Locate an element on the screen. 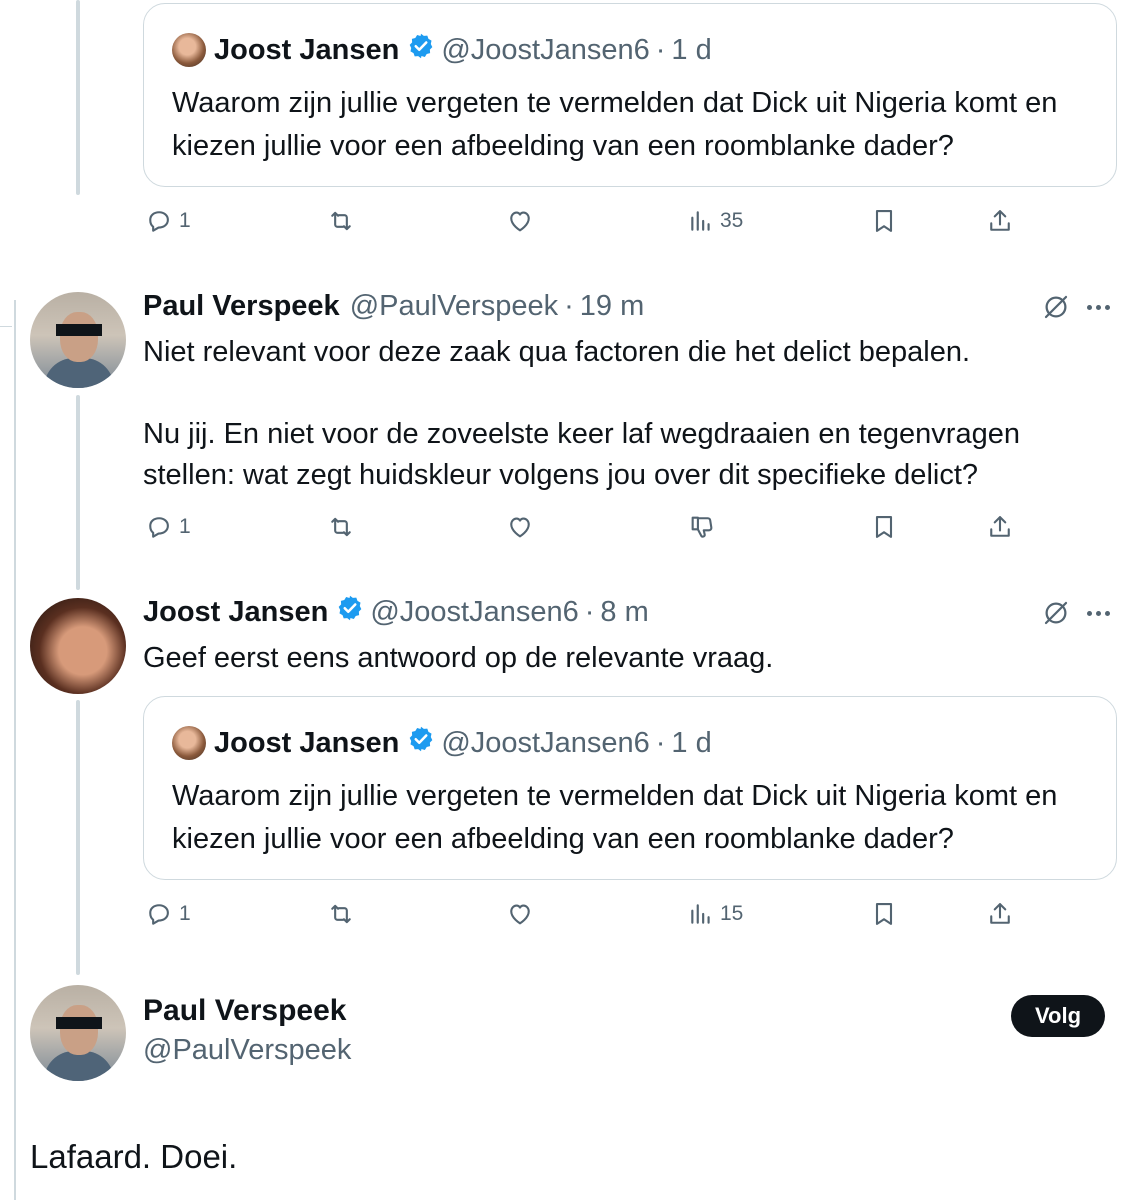  tweet-header: Paul Verspeek @PaulVerspeek · 19 m is located at coordinates (393, 306).